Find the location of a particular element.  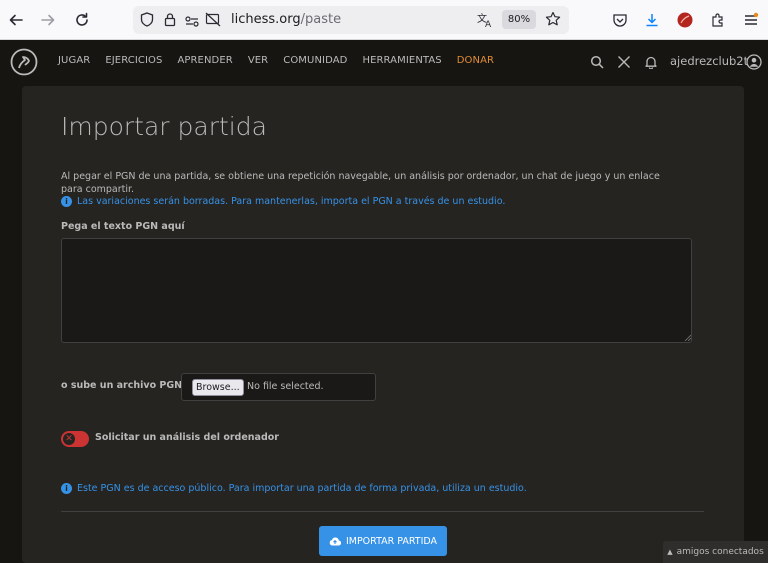

separator is located at coordinates (382, 511).